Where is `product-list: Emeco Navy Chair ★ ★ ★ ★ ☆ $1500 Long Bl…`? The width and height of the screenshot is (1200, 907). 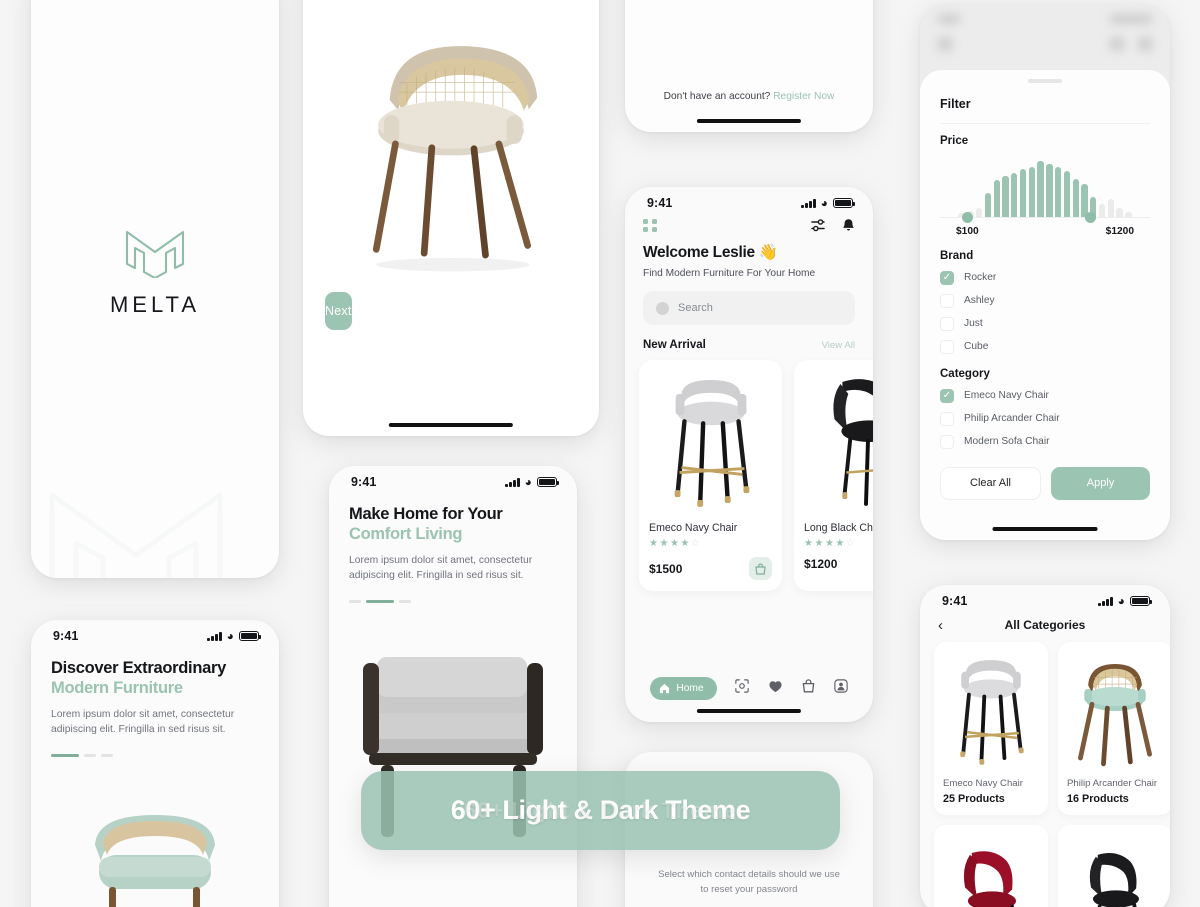 product-list: Emeco Navy Chair ★ ★ ★ ★ ☆ $1500 Long Bl… is located at coordinates (749, 471).